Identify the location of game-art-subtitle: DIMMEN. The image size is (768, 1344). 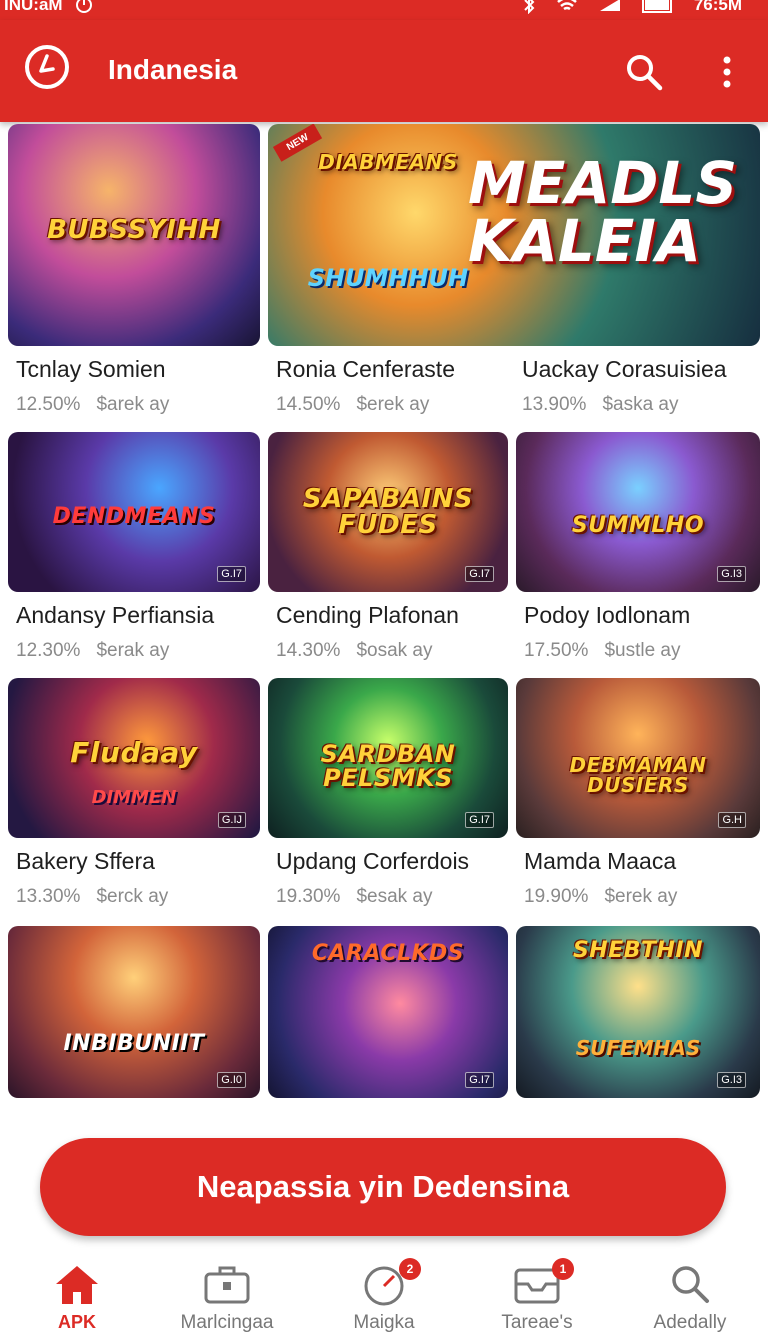
(134, 797).